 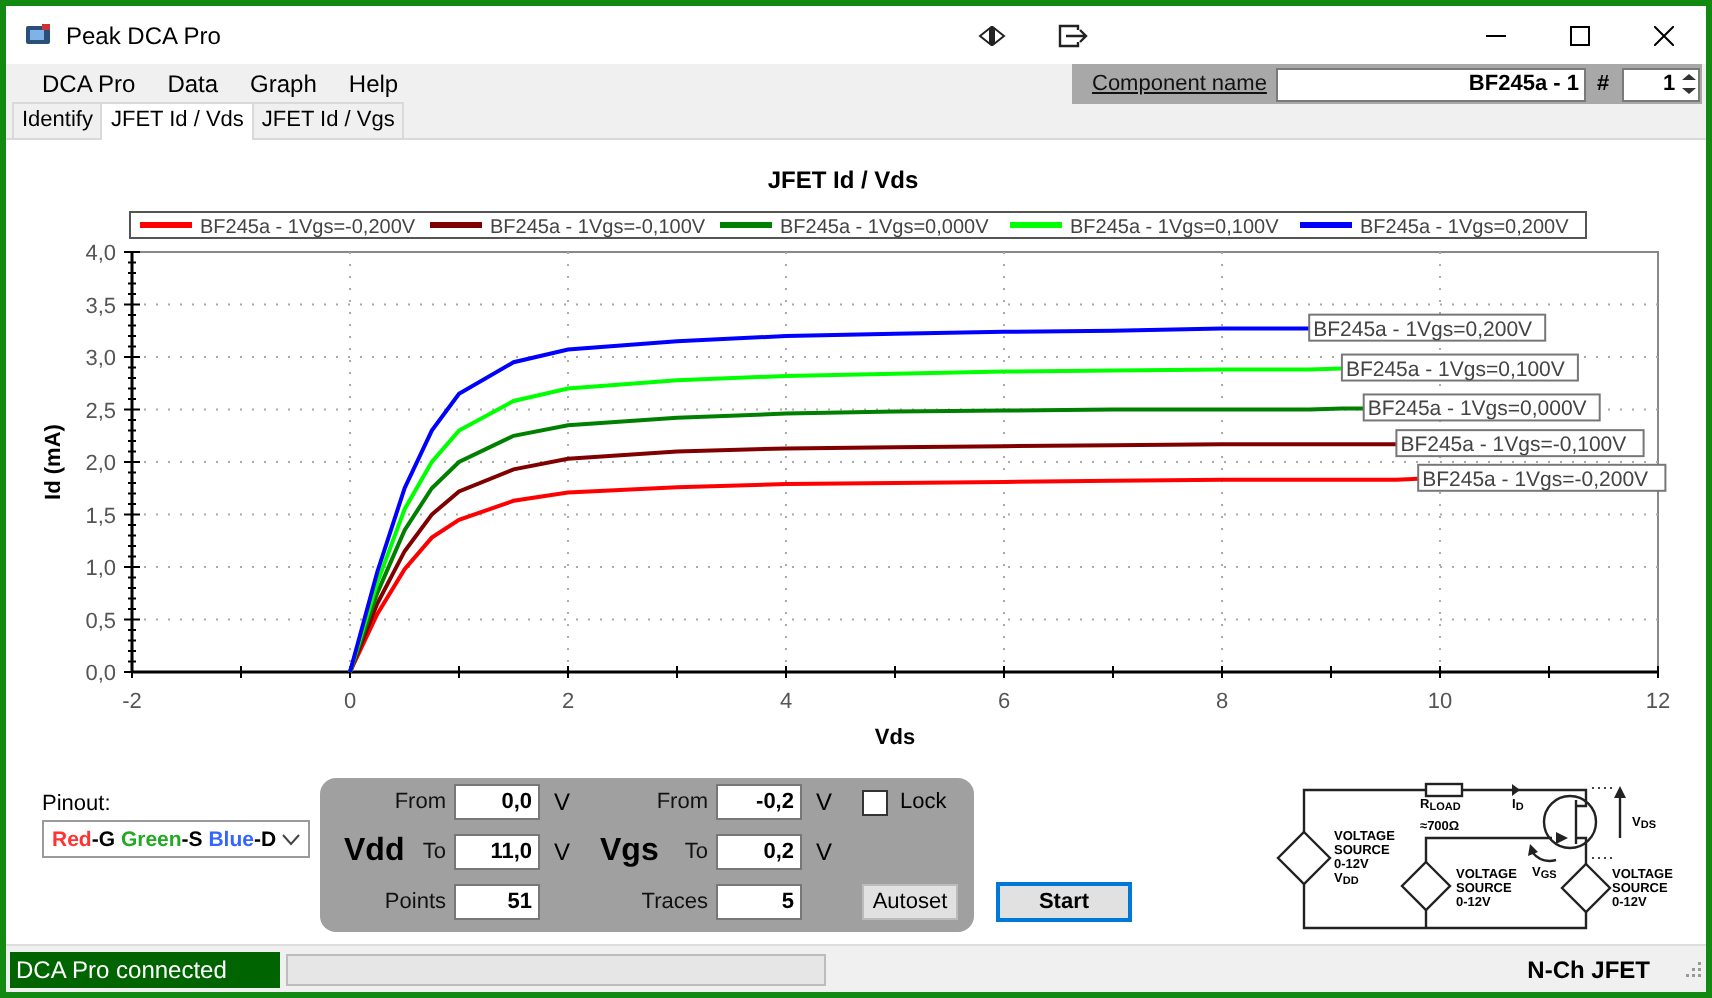 I want to click on legend-label: BF245a - 1Vgs=0,100V, so click(x=1175, y=228).